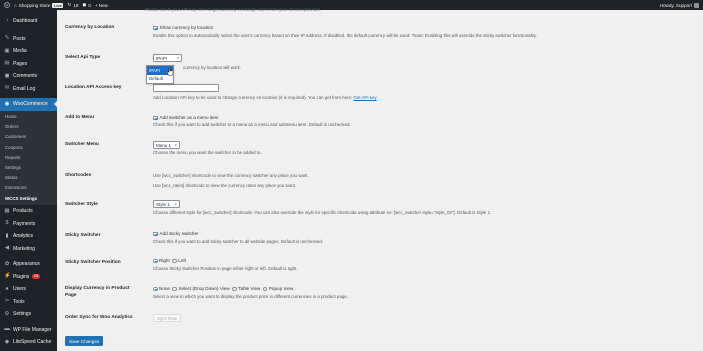 This screenshot has width=703, height=351. Describe the element at coordinates (265, 289) in the screenshot. I see `view-popup-radio` at that location.